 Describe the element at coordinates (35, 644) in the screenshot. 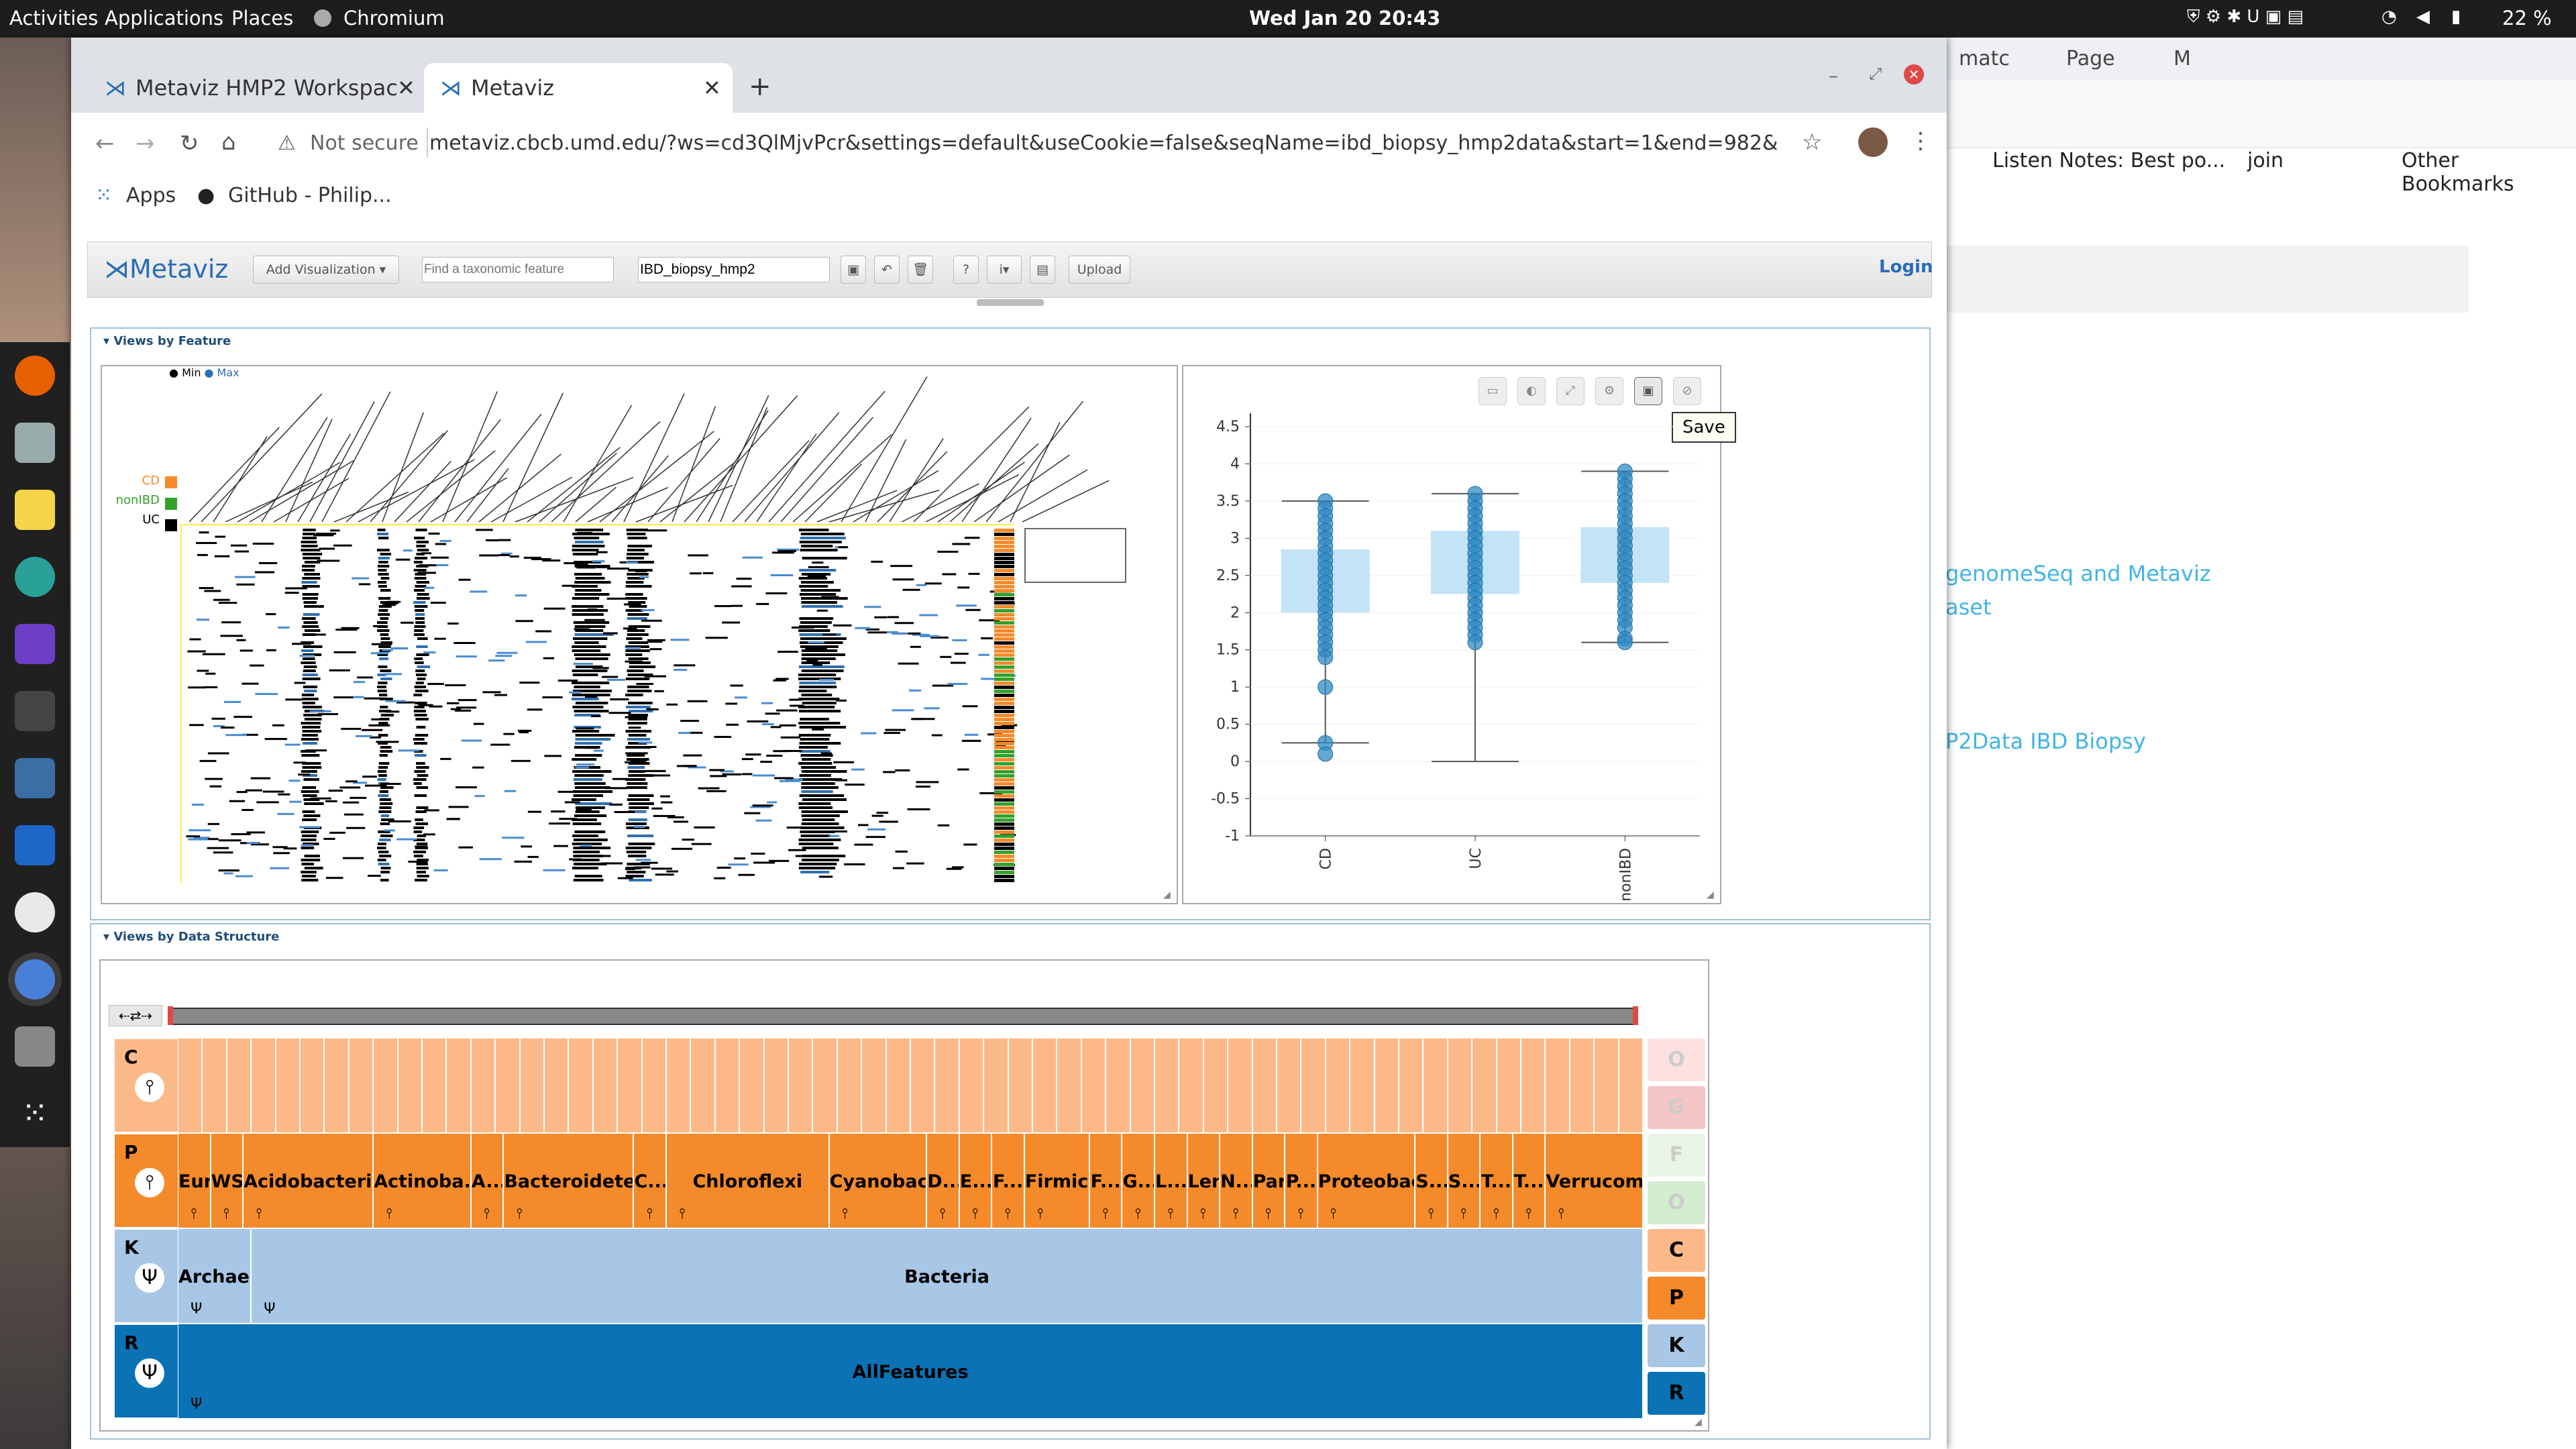

I see `obsidian-icon` at that location.